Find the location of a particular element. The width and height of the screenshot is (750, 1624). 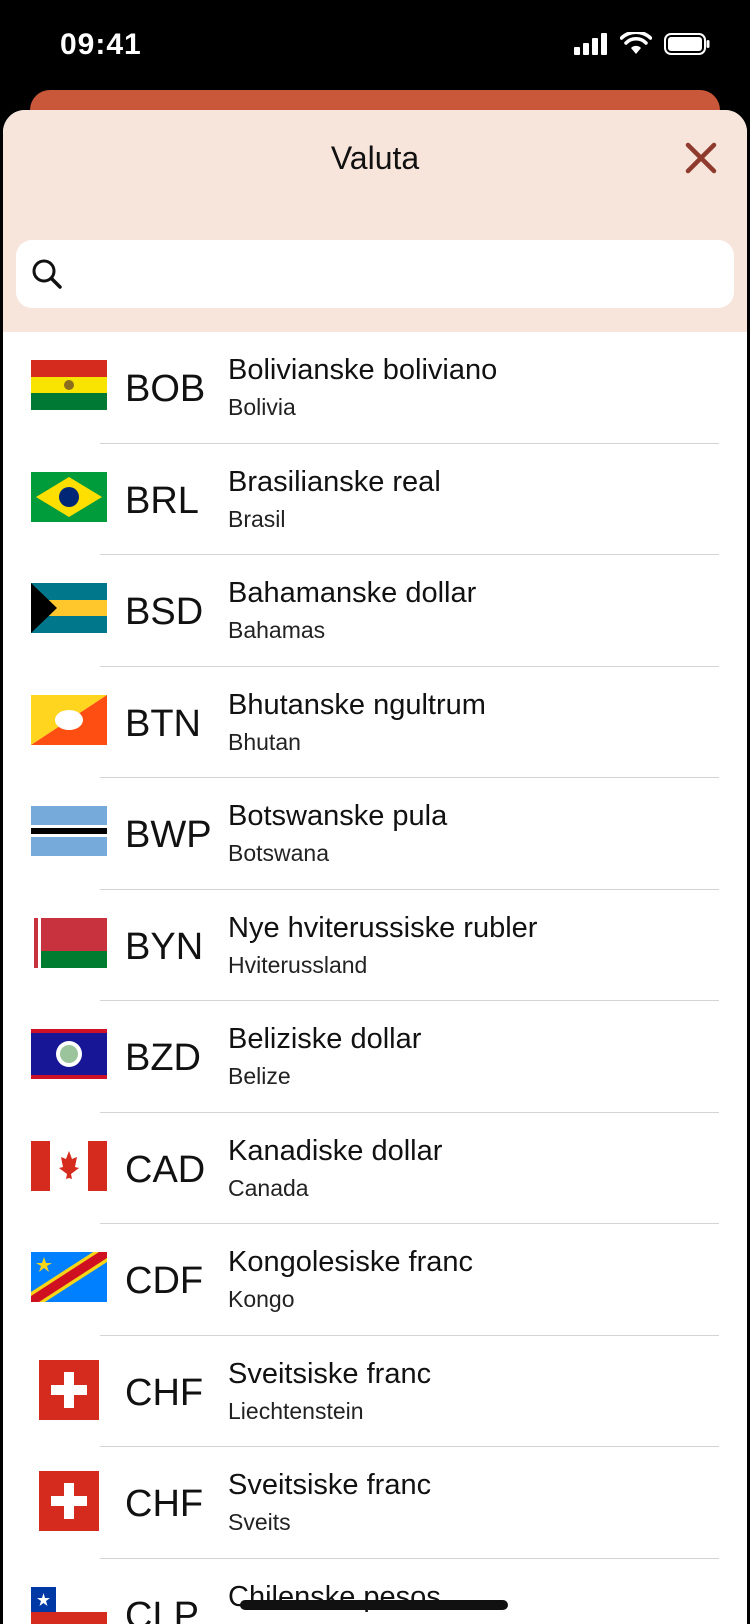

status-bar: 09:41 is located at coordinates (375, 50).